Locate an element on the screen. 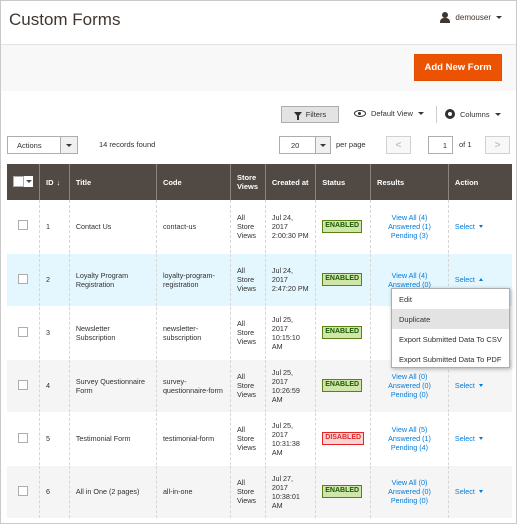 This screenshot has width=517, height=524. column-title: Title is located at coordinates (112, 182).